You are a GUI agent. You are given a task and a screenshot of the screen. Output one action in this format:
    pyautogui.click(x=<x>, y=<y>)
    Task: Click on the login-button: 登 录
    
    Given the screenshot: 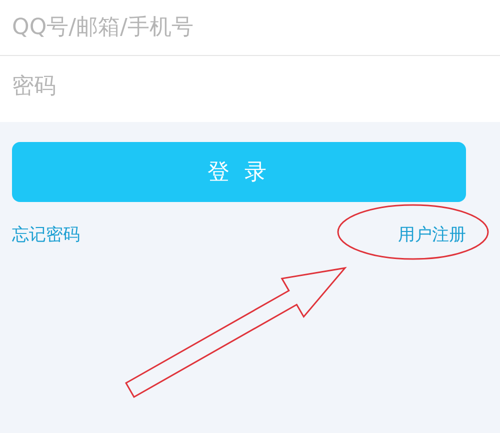 What is the action you would take?
    pyautogui.click(x=239, y=172)
    